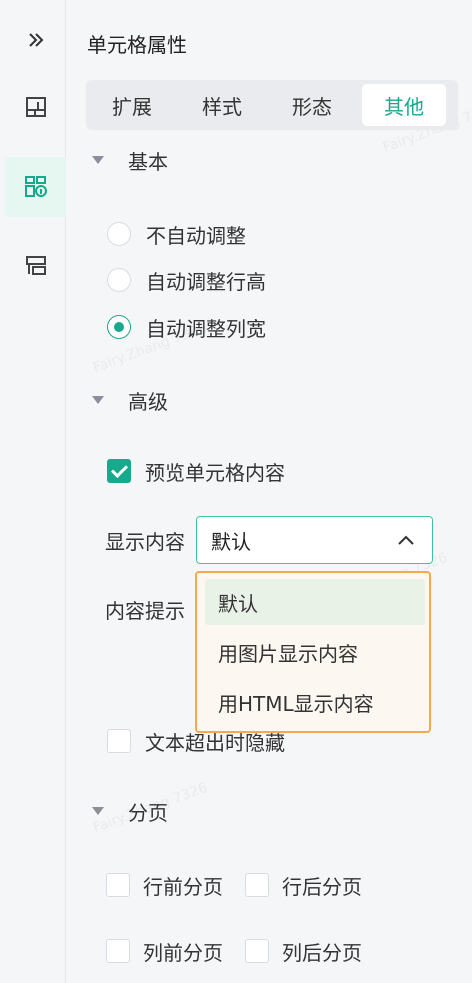 Image resolution: width=472 pixels, height=983 pixels. I want to click on dropdown-option-image: 用图片显示内容, so click(315, 652).